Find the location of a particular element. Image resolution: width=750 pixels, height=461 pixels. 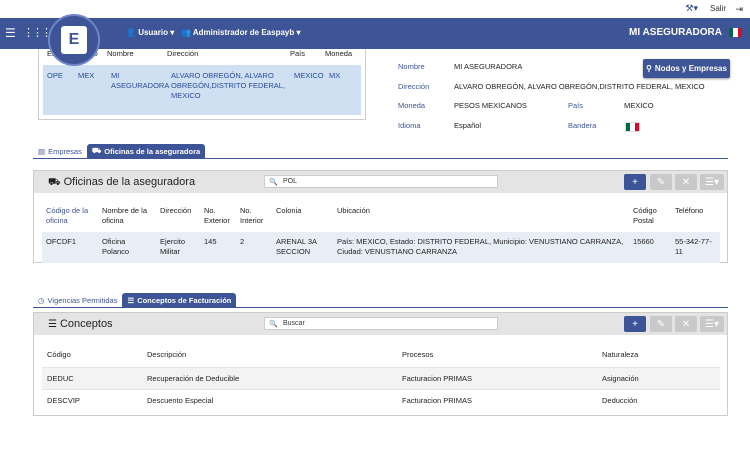

header-descripcion: Descripción is located at coordinates (167, 354).